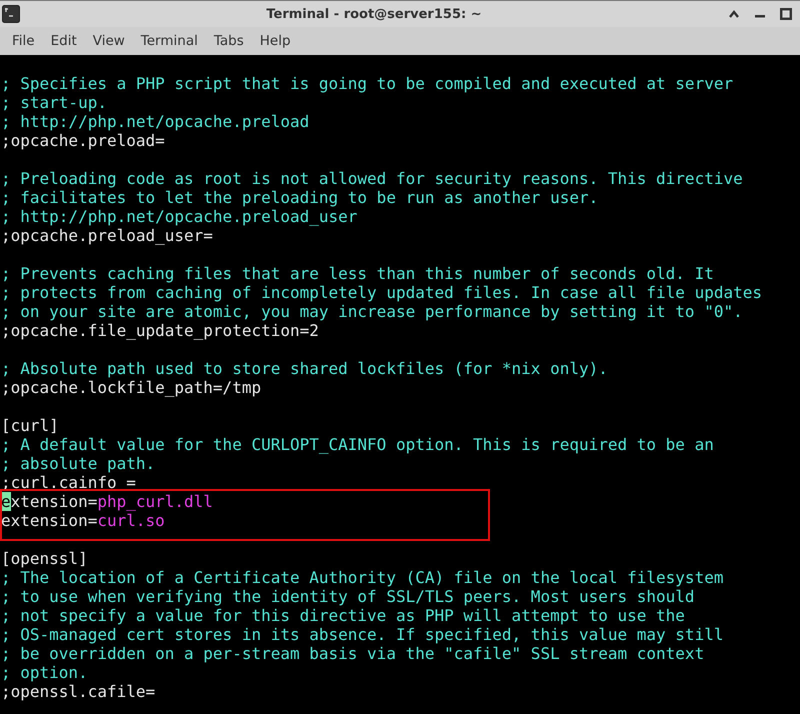  I want to click on code-line: ; be overridden on a per-stream basis via the "cafile" SSL stream context, so click(353, 653).